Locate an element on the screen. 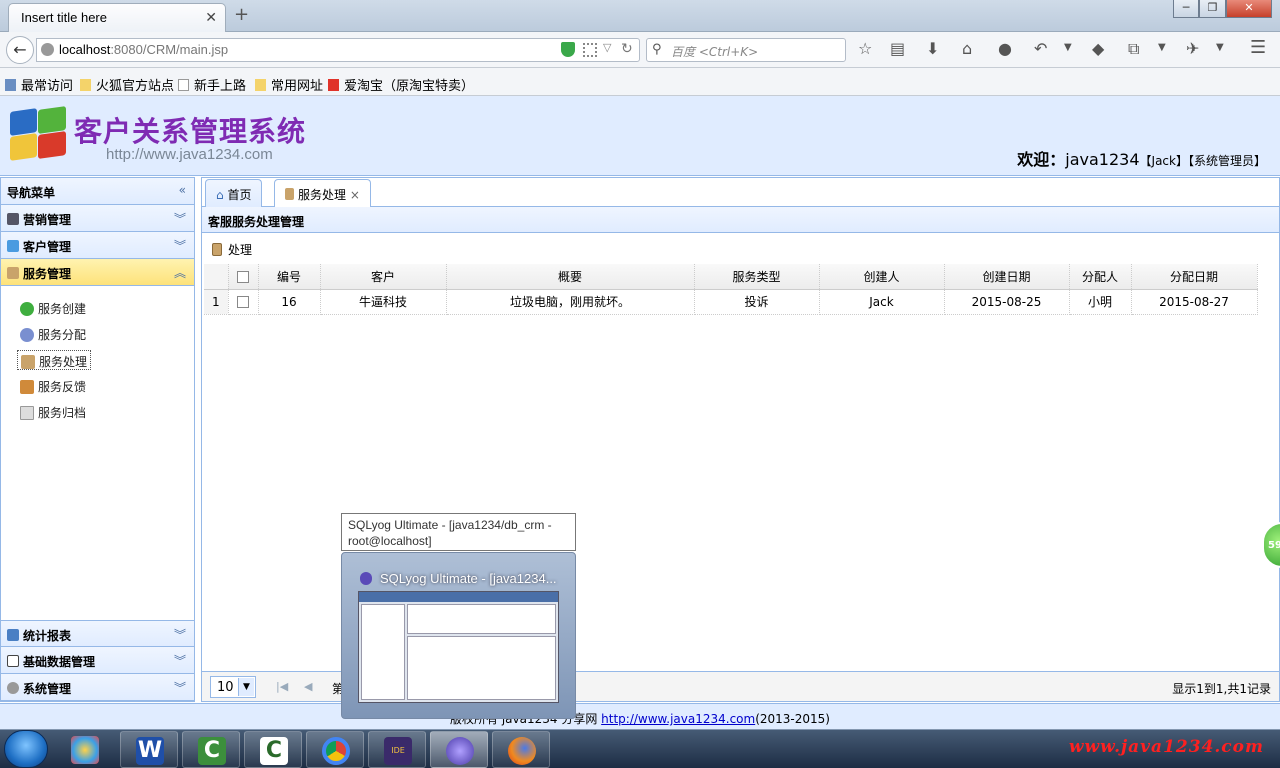  footer-link: http://www.java1234.com is located at coordinates (678, 719).